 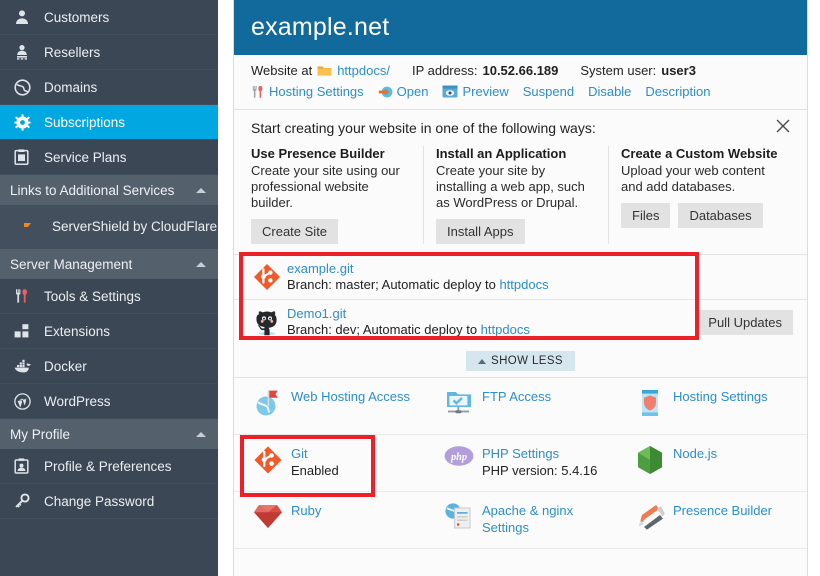 What do you see at coordinates (384, 329) in the screenshot?
I see `repository-detail: Branch: dev; Automatic deploy to` at bounding box center [384, 329].